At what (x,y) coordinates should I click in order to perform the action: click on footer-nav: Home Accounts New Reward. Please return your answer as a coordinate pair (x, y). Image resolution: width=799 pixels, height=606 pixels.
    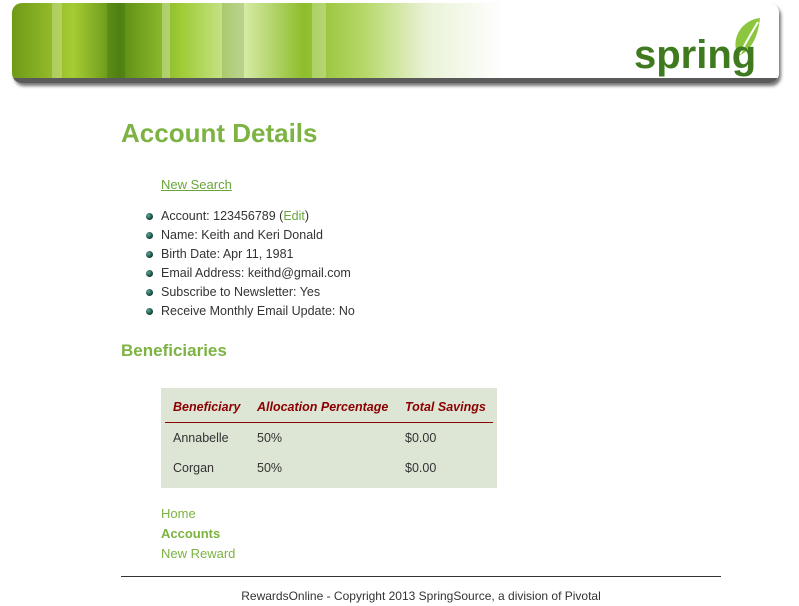
    Looking at the image, I should click on (198, 534).